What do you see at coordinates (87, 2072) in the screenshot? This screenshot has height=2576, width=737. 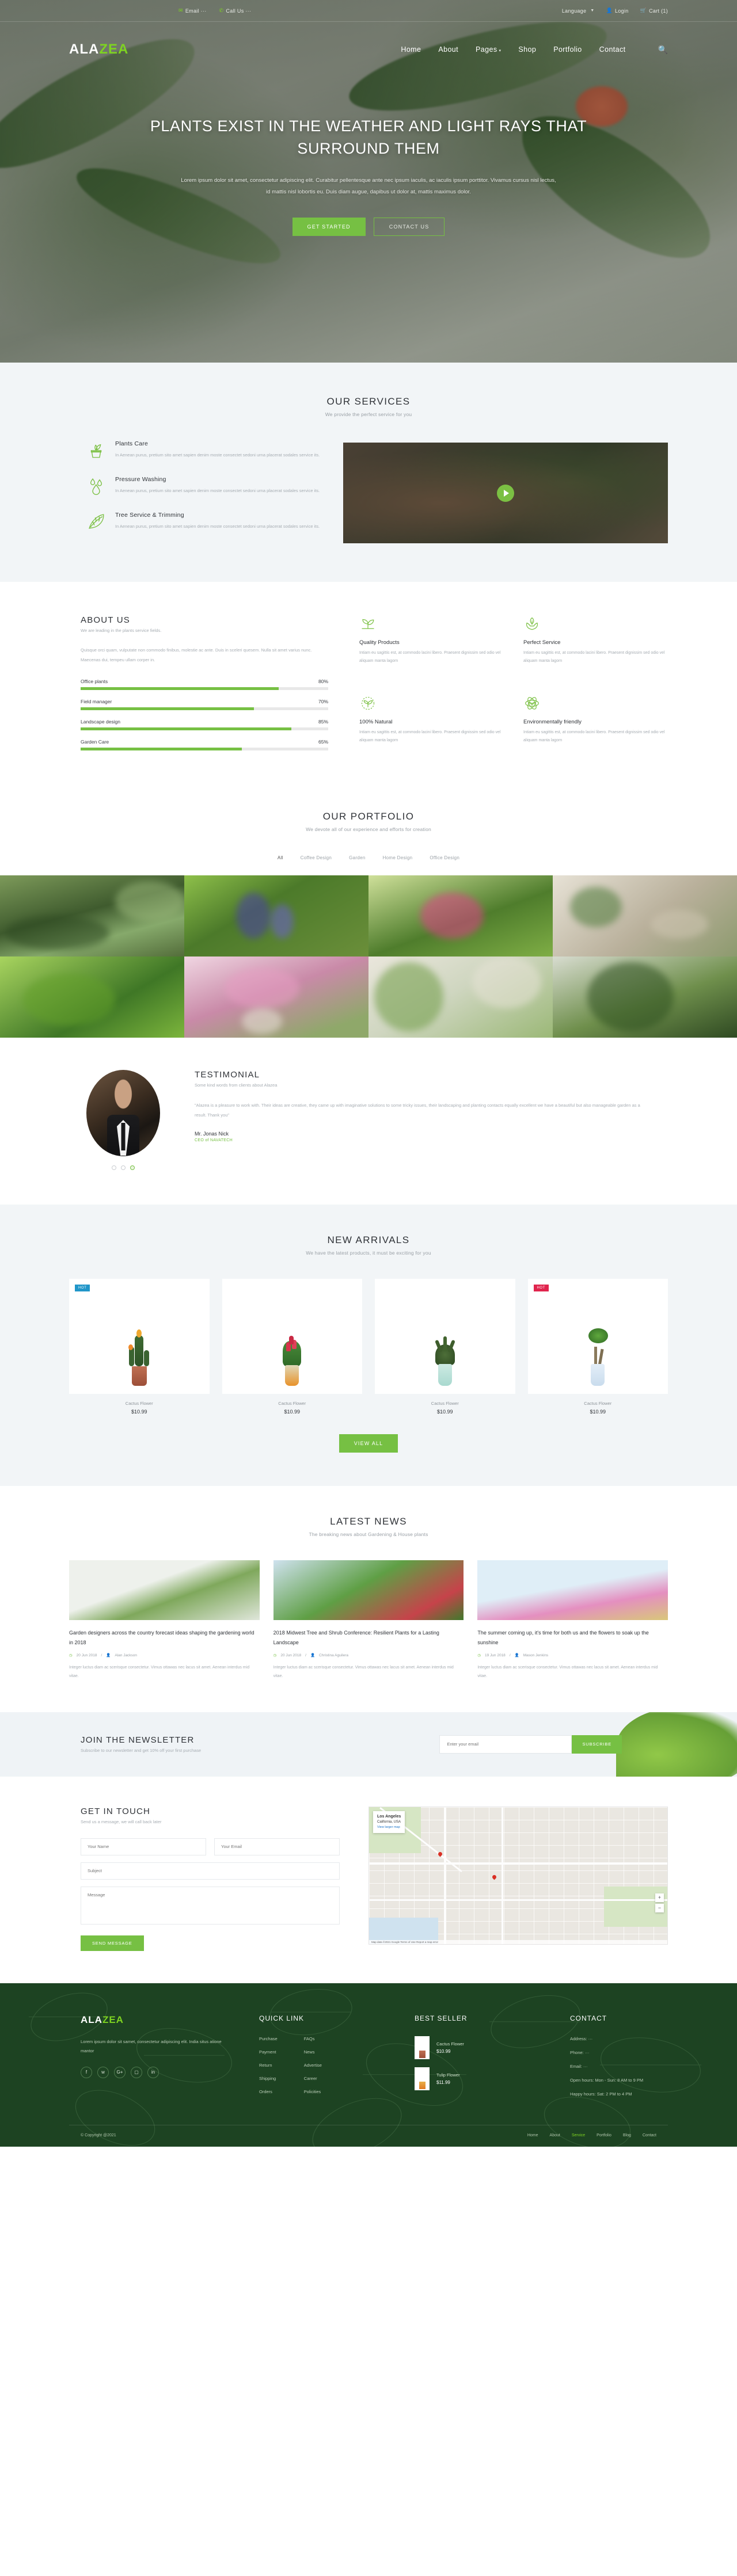 I see `facebook-icon: f` at bounding box center [87, 2072].